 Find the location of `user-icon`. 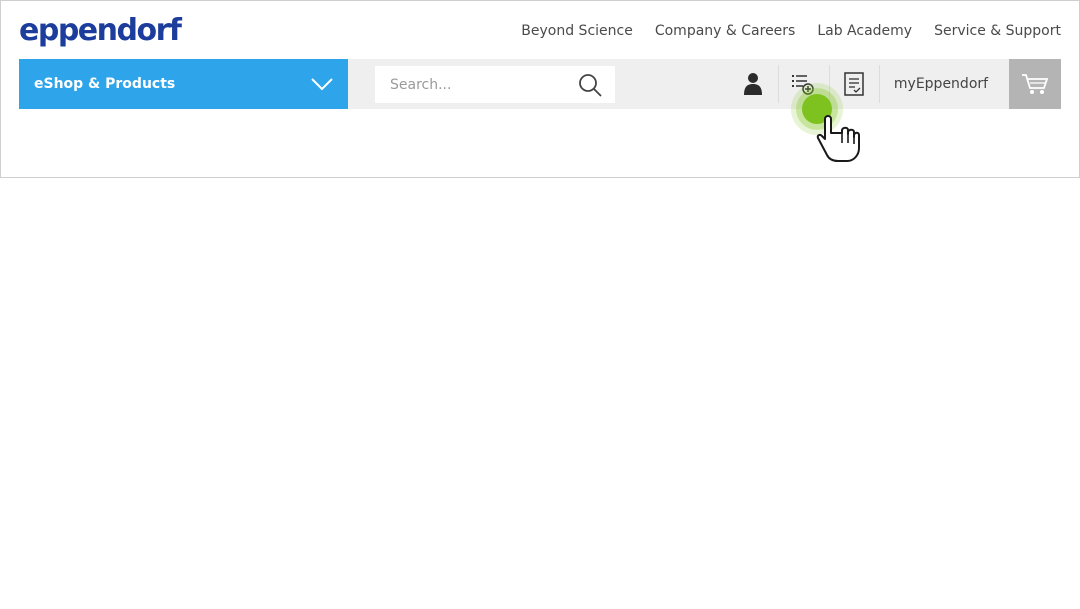

user-icon is located at coordinates (753, 84).